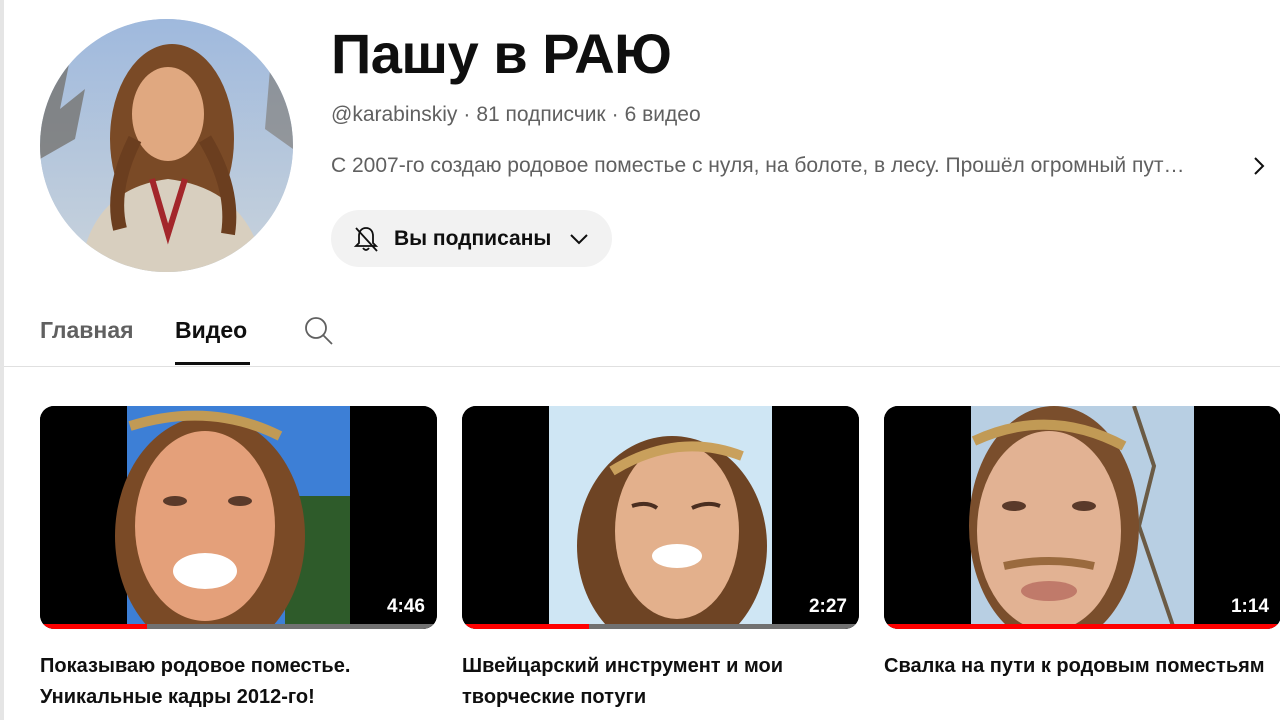  I want to click on video-count: 6 видео, so click(662, 114).